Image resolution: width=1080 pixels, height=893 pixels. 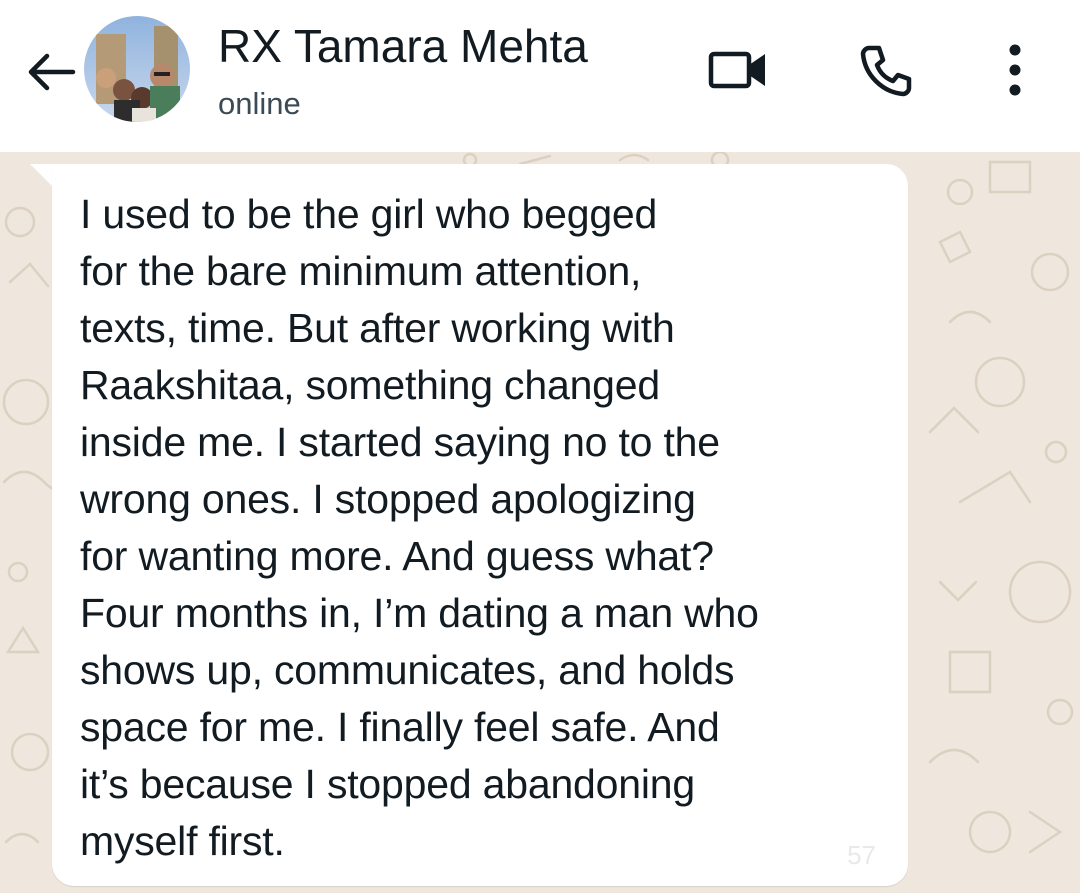 What do you see at coordinates (403, 46) in the screenshot?
I see `contact-name: RX Tamara Mehta` at bounding box center [403, 46].